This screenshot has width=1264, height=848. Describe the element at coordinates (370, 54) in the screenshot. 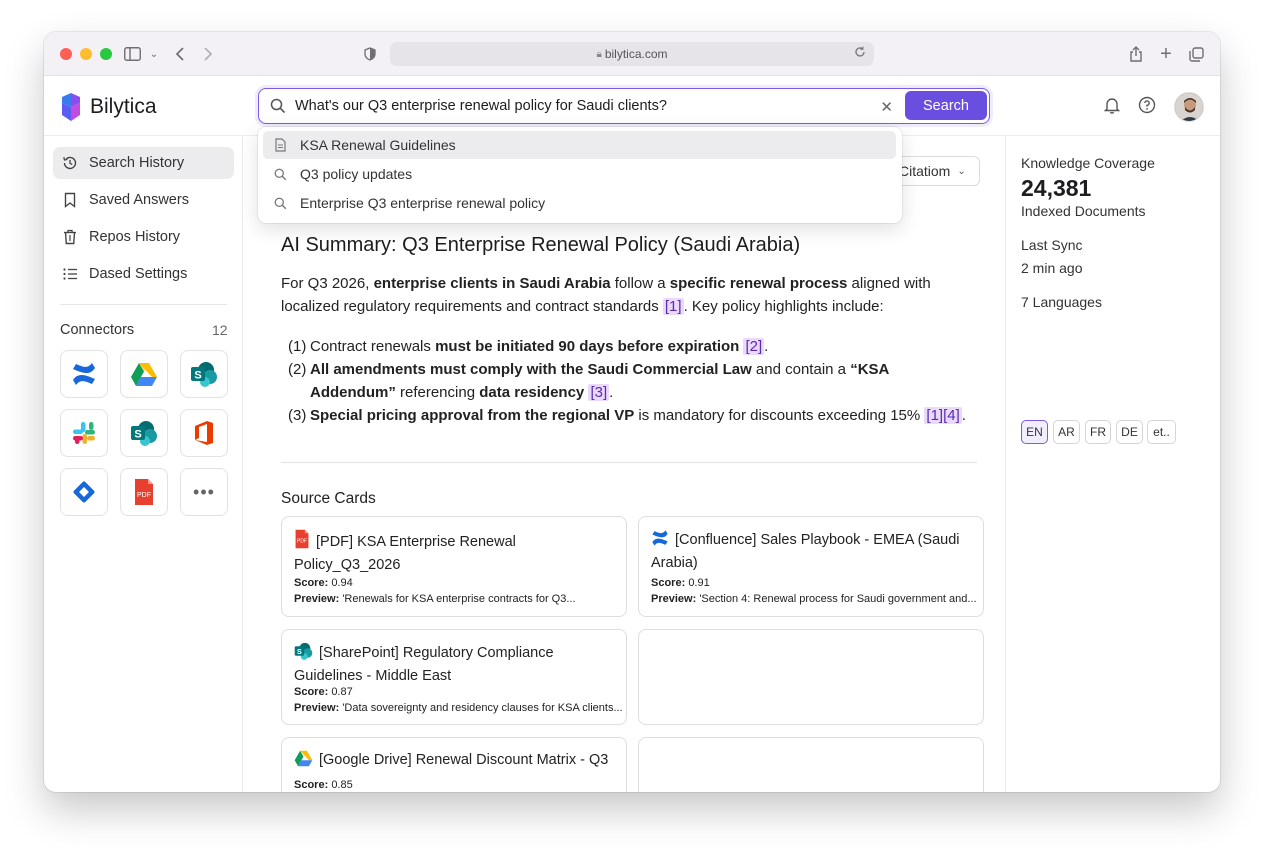

I see `privacy-shield-icon` at that location.